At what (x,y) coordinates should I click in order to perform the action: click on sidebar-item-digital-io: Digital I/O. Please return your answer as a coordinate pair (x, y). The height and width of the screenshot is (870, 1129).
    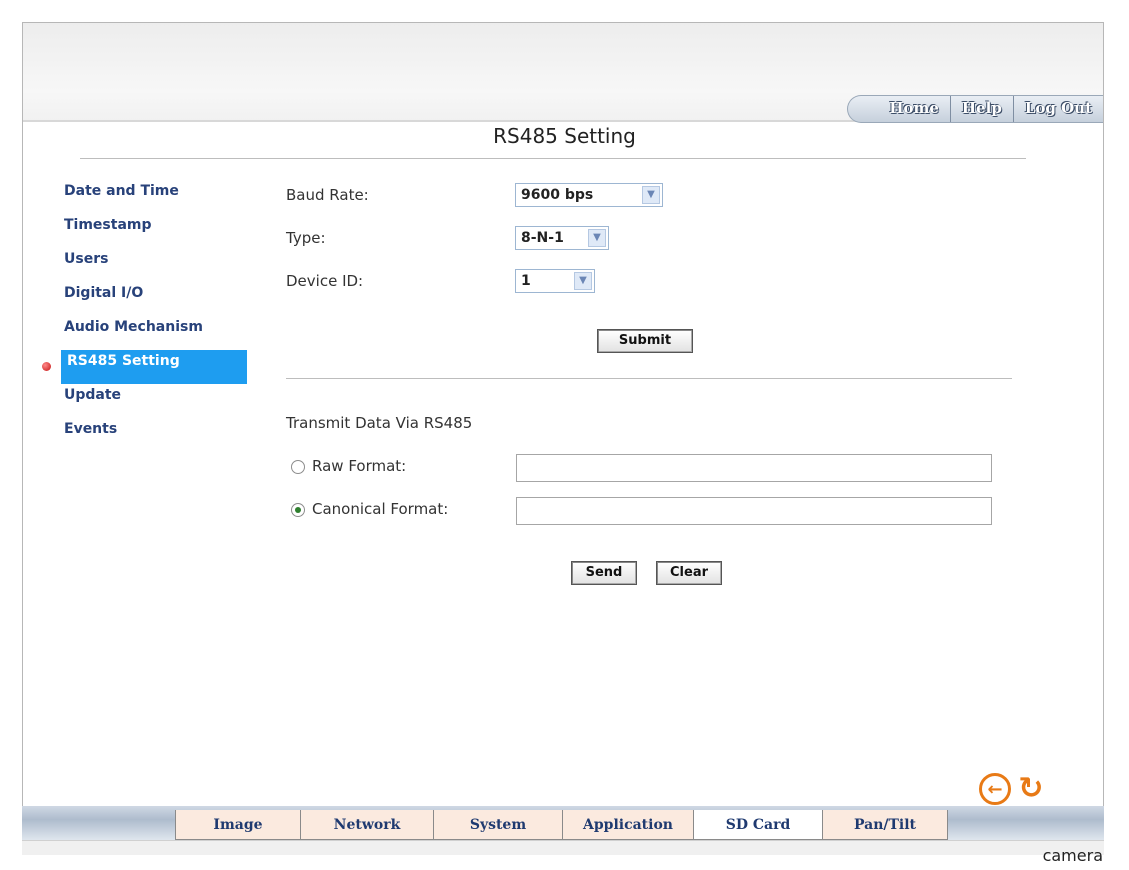
    Looking at the image, I should click on (155, 299).